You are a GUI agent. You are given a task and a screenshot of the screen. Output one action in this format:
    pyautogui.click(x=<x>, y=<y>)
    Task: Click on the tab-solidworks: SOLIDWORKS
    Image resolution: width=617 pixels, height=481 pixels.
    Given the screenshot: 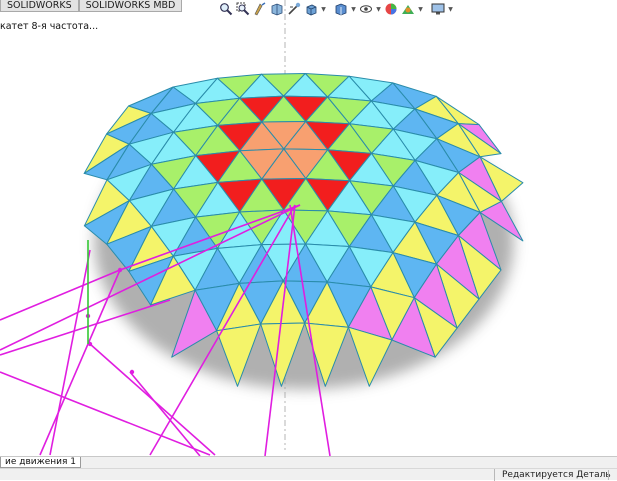 What is the action you would take?
    pyautogui.click(x=39, y=6)
    